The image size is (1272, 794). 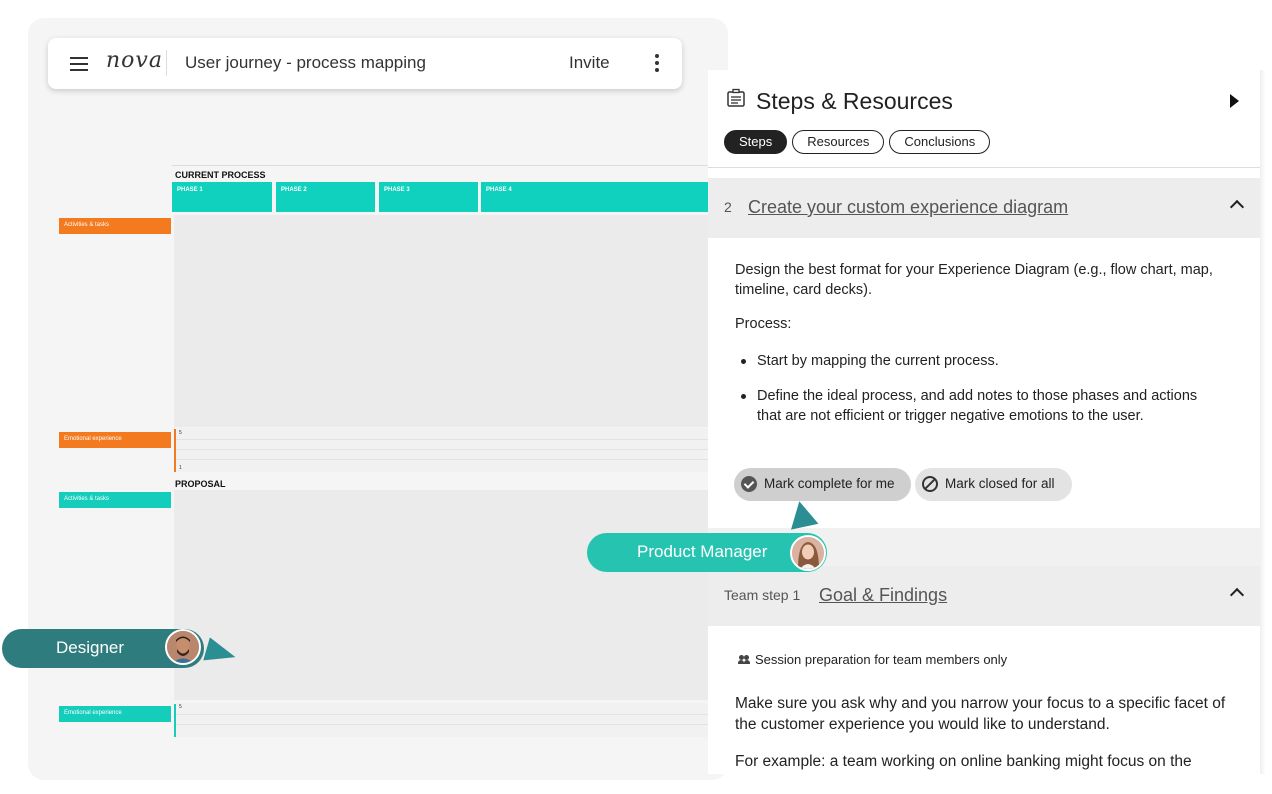 I want to click on panel-tabs: Steps Resources Conclusions, so click(x=857, y=142).